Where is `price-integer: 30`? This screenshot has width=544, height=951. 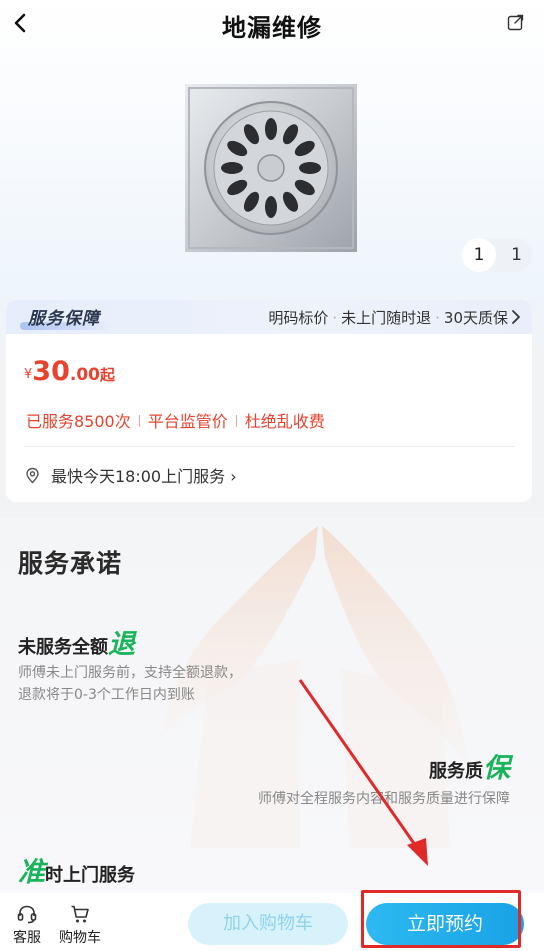
price-integer: 30 is located at coordinates (51, 371).